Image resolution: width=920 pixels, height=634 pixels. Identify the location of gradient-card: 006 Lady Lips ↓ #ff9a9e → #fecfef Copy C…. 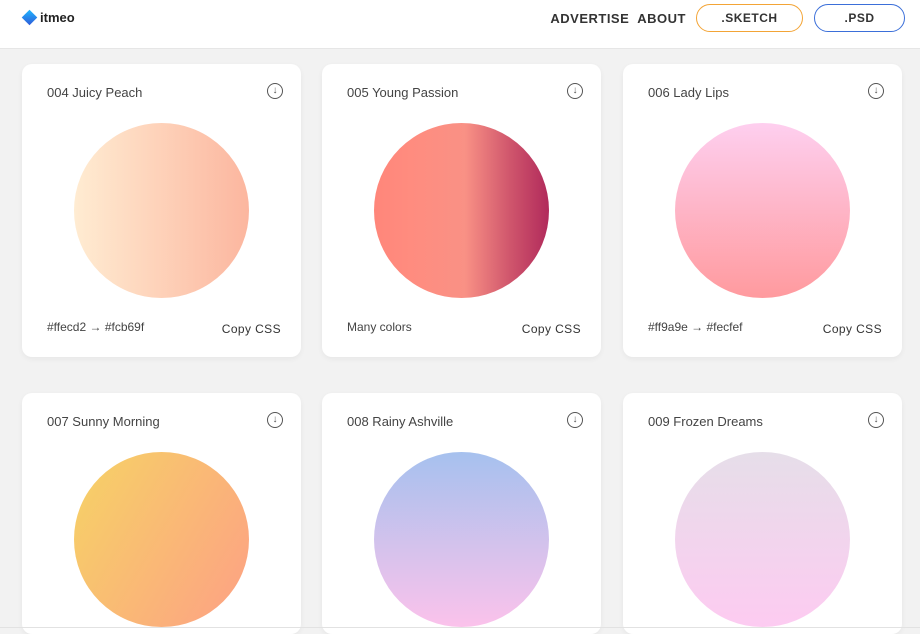
(762, 210).